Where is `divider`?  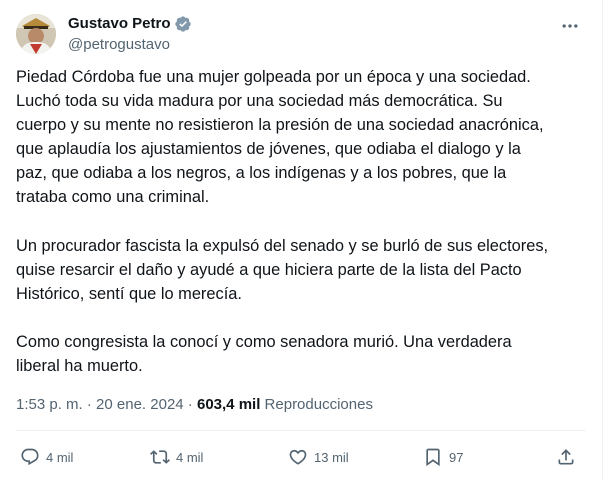
divider is located at coordinates (301, 430).